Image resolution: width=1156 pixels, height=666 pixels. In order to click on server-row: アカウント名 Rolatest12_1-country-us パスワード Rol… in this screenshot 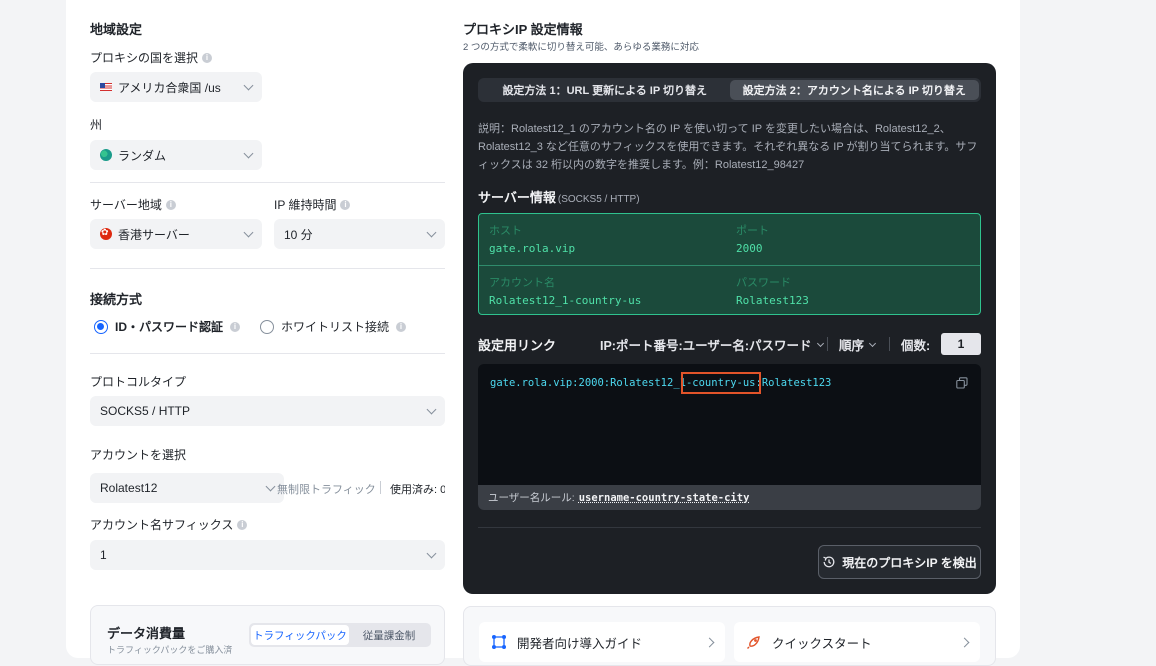, I will do `click(729, 290)`.